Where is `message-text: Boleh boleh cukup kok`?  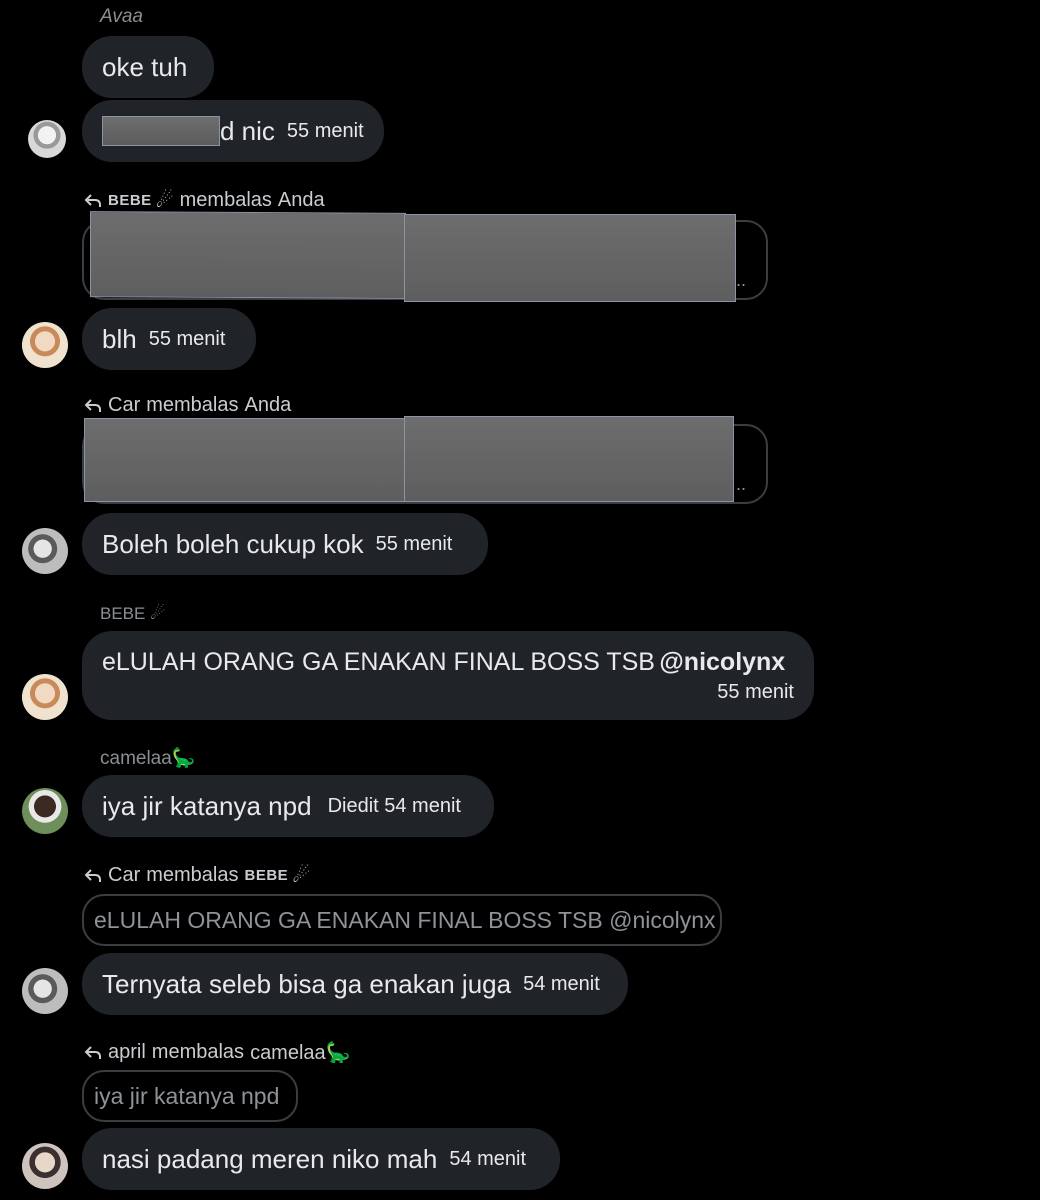
message-text: Boleh boleh cukup kok is located at coordinates (233, 543).